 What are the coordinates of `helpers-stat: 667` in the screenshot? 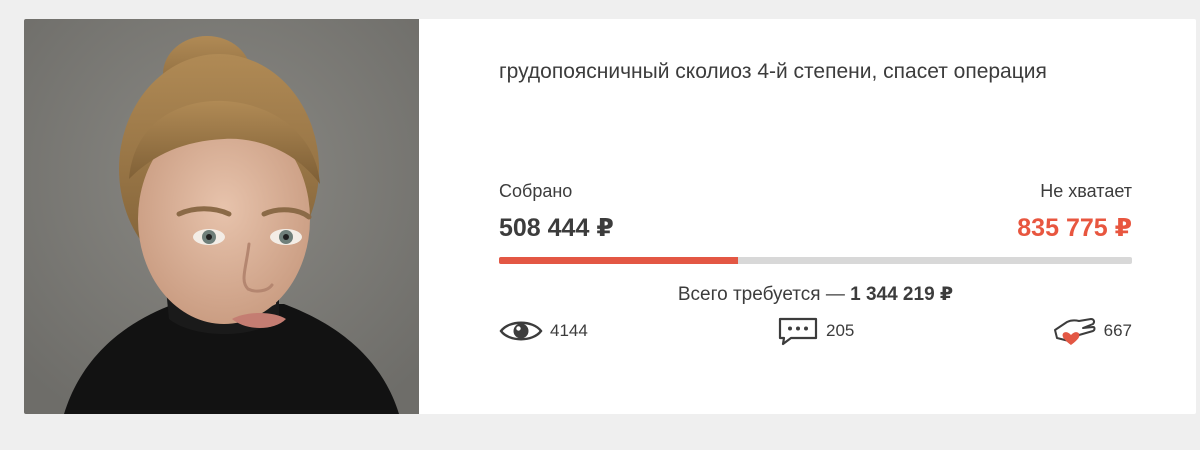 It's located at (1092, 331).